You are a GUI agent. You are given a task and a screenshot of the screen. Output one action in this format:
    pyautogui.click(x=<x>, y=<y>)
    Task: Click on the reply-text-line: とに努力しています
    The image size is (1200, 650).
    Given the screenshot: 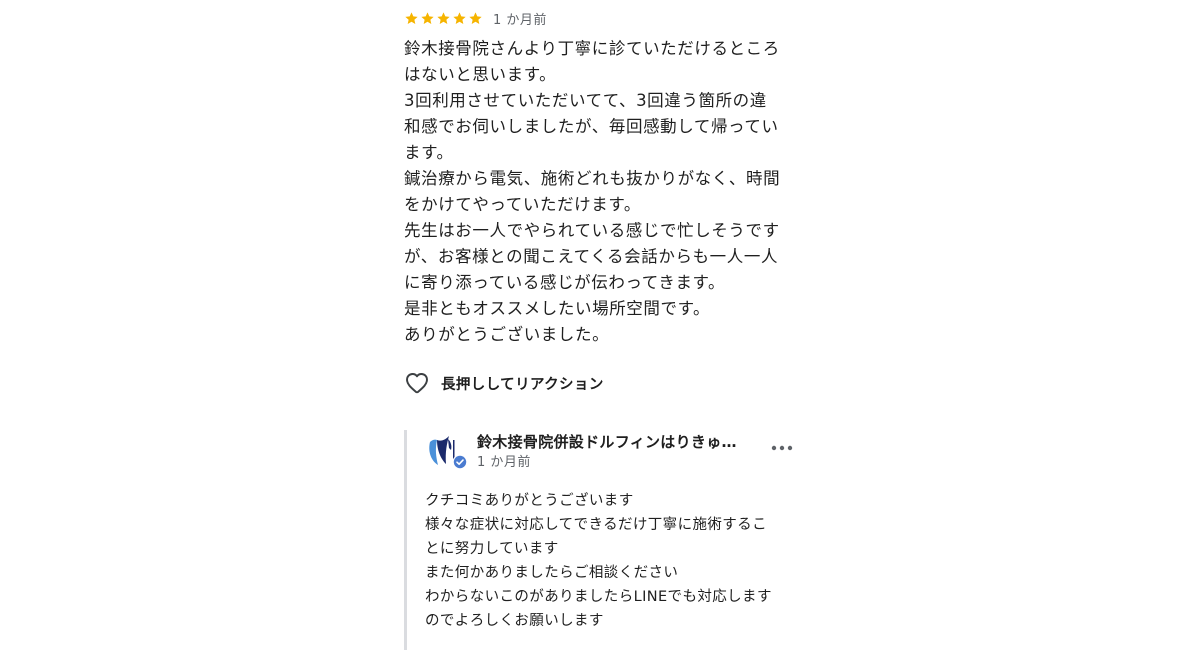 What is the action you would take?
    pyautogui.click(x=492, y=549)
    